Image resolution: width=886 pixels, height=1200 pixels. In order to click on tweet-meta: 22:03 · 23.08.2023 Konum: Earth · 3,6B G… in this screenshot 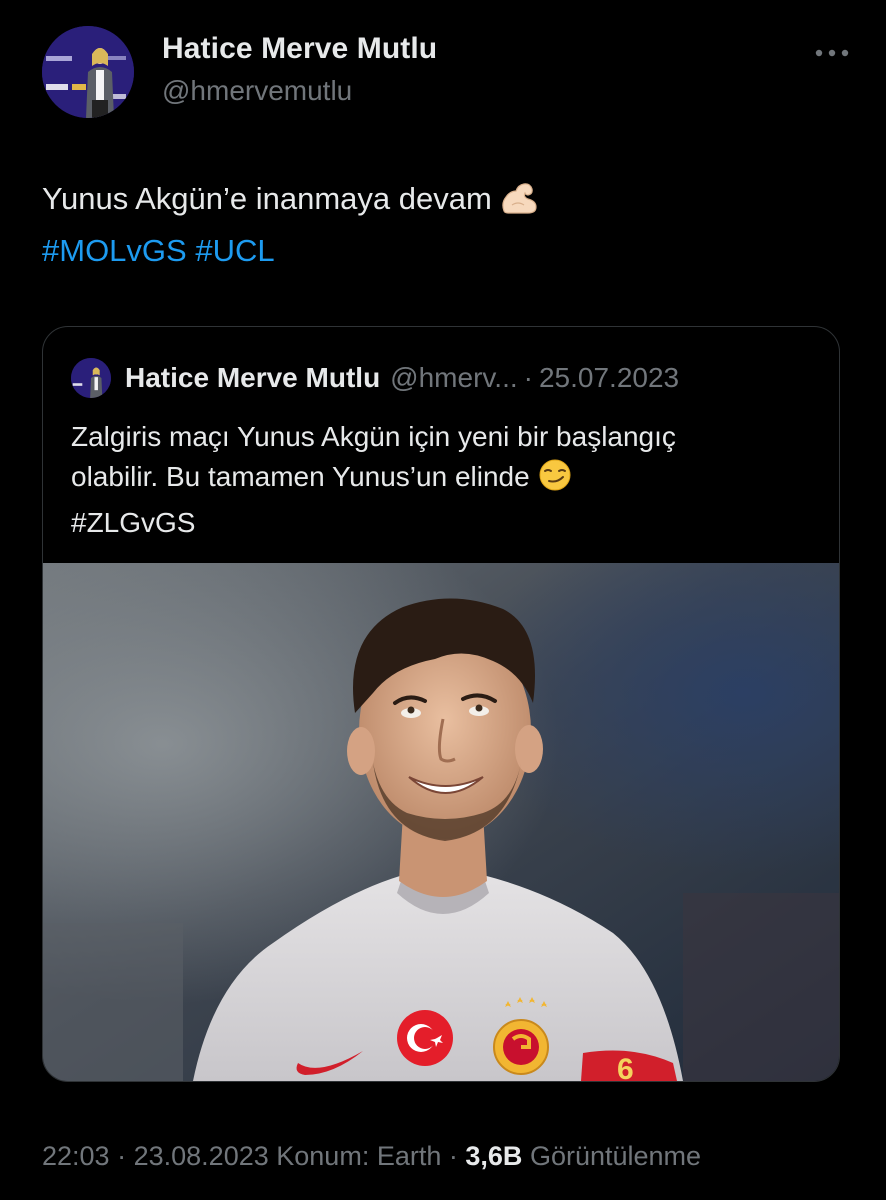, I will do `click(371, 1156)`.